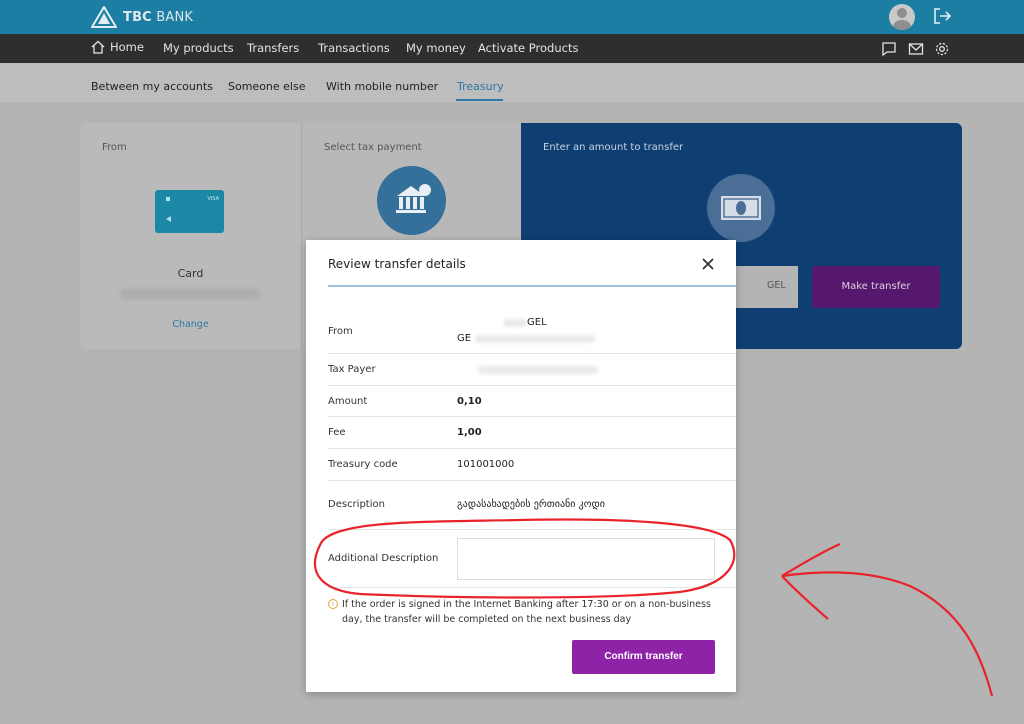 This screenshot has height=724, width=1024. I want to click on detail-row-amount: Amount 0,10, so click(532, 401).